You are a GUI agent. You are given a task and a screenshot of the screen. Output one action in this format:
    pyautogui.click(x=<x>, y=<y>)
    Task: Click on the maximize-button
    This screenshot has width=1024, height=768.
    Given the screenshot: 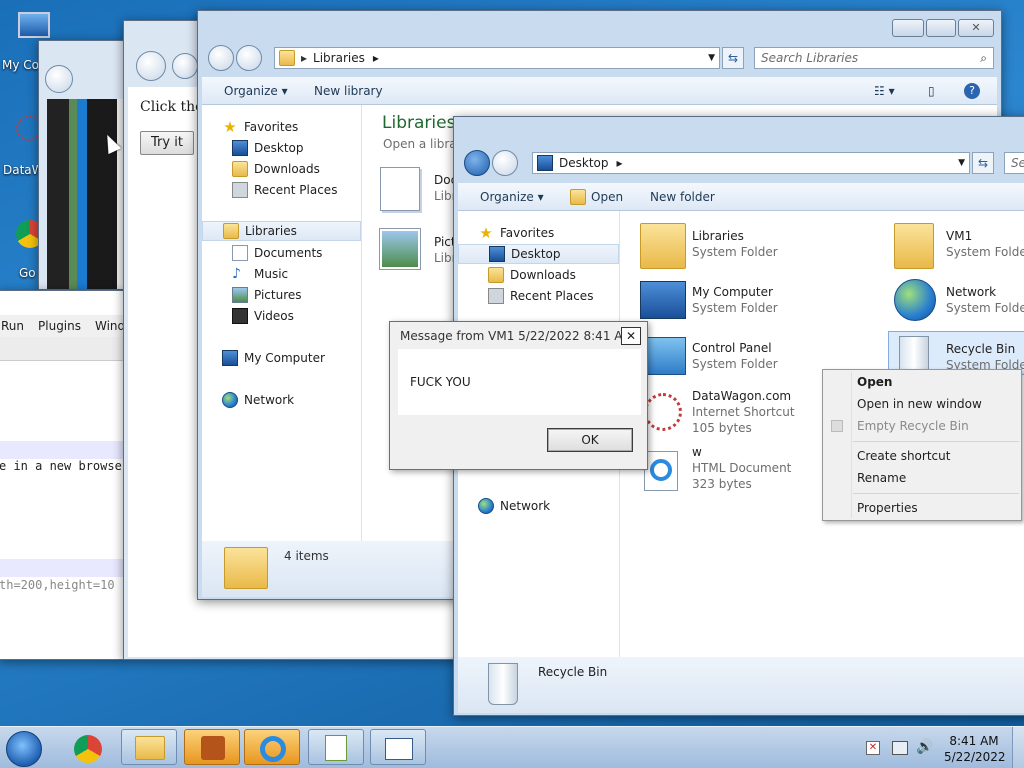 What is the action you would take?
    pyautogui.click(x=941, y=28)
    